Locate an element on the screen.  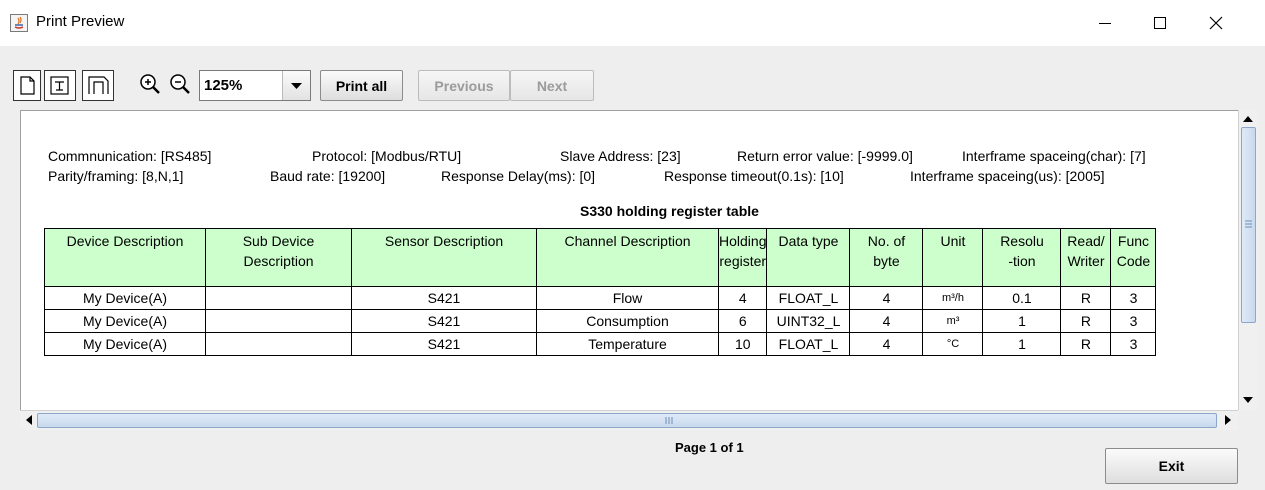
dropdown-arrow-icon is located at coordinates (296, 86).